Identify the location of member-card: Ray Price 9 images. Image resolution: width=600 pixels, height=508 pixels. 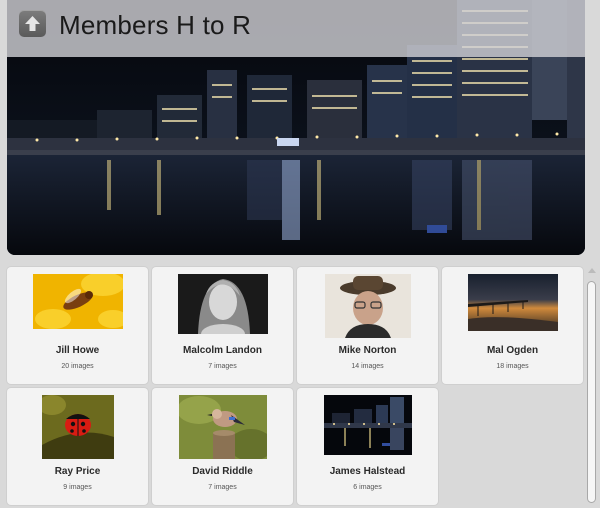
(77, 446).